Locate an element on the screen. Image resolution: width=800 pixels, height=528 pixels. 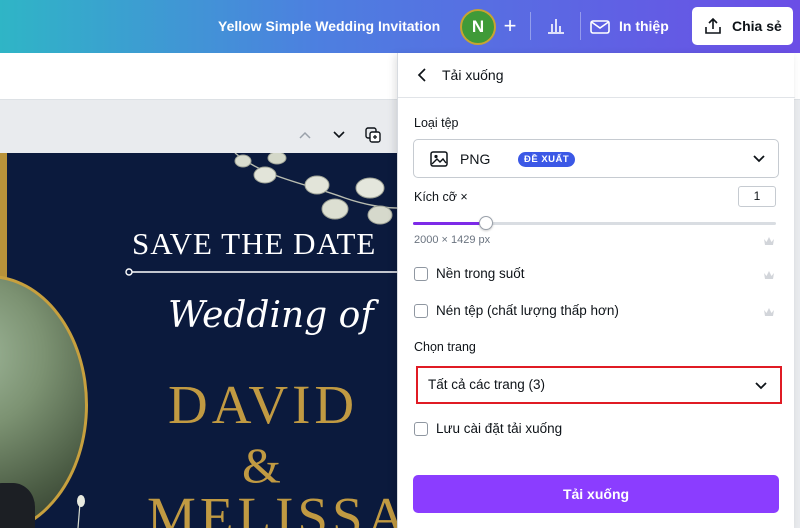
document-title: Yellow Simple Wedding Invitation is located at coordinates (329, 26).